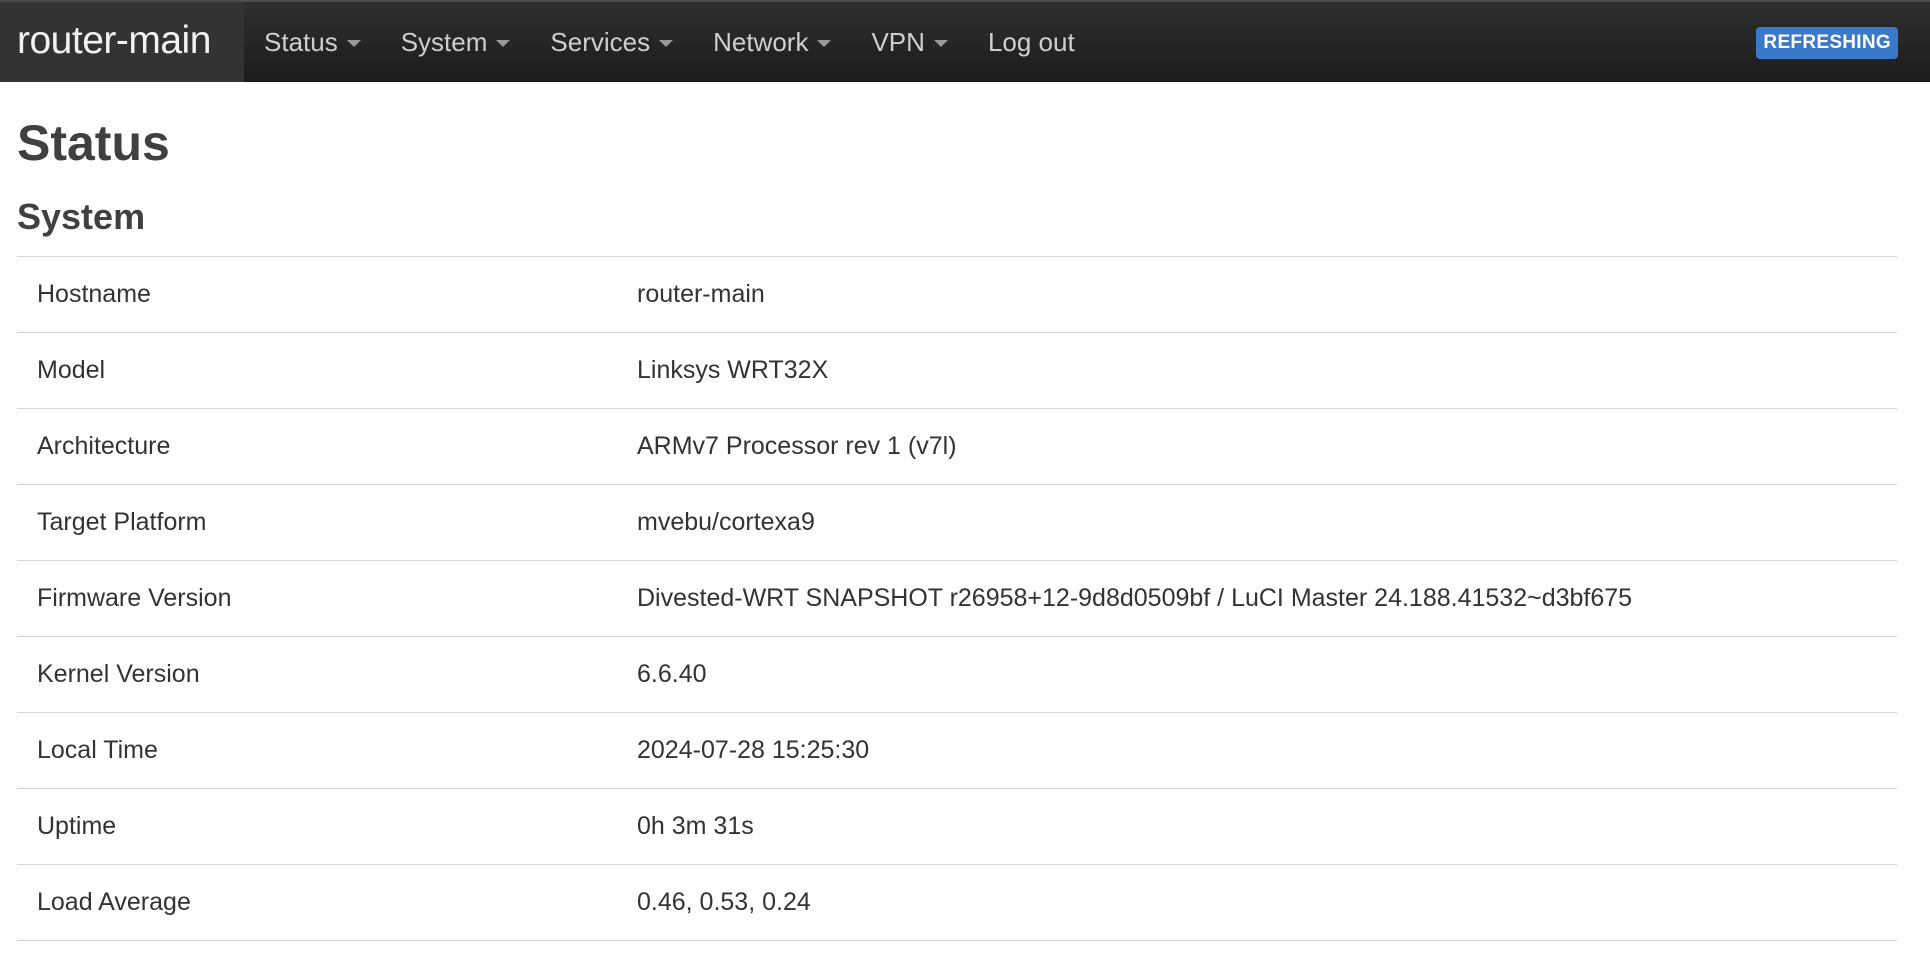  I want to click on menu-system: System, so click(456, 42).